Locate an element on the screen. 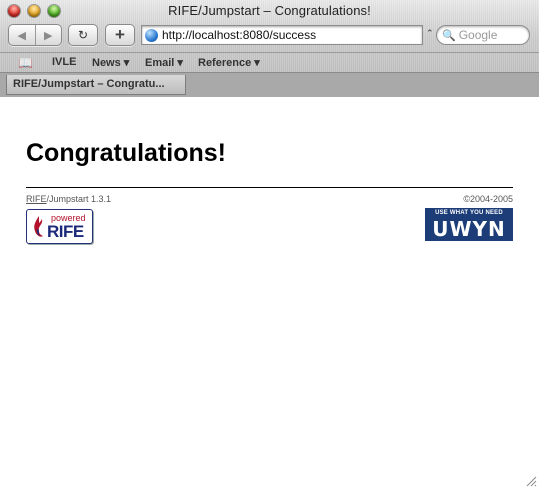  reload-icon: ↻ is located at coordinates (83, 35).